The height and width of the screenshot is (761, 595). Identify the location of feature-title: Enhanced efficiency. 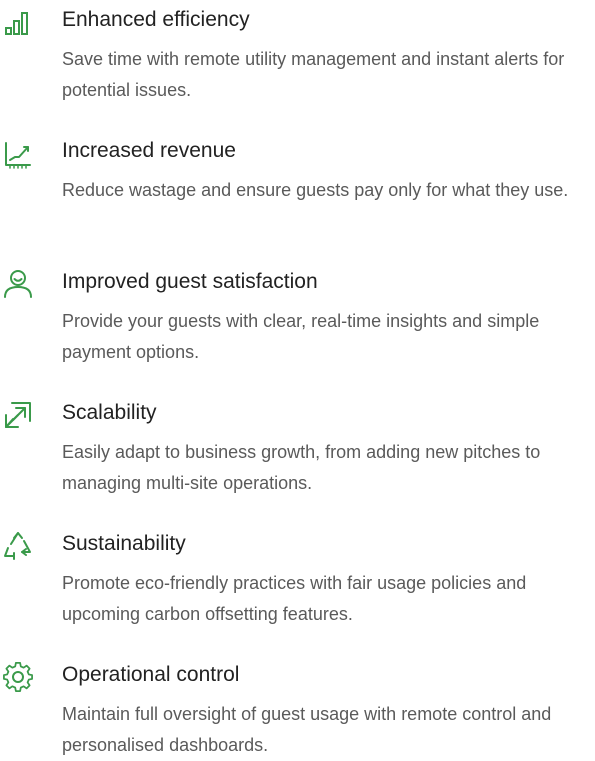
(156, 19).